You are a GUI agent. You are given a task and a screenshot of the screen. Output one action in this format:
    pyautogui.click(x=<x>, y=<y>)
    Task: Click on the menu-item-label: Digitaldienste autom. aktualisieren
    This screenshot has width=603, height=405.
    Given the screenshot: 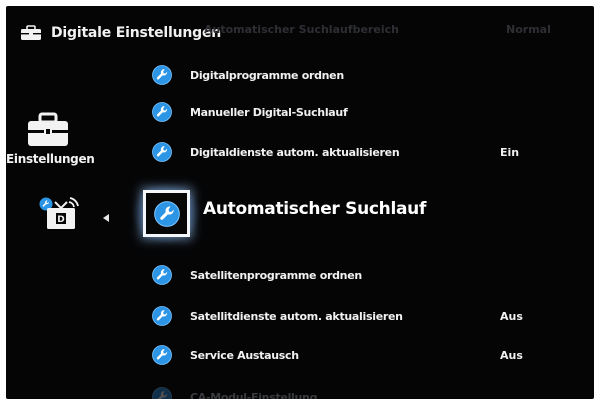 What is the action you would take?
    pyautogui.click(x=295, y=152)
    